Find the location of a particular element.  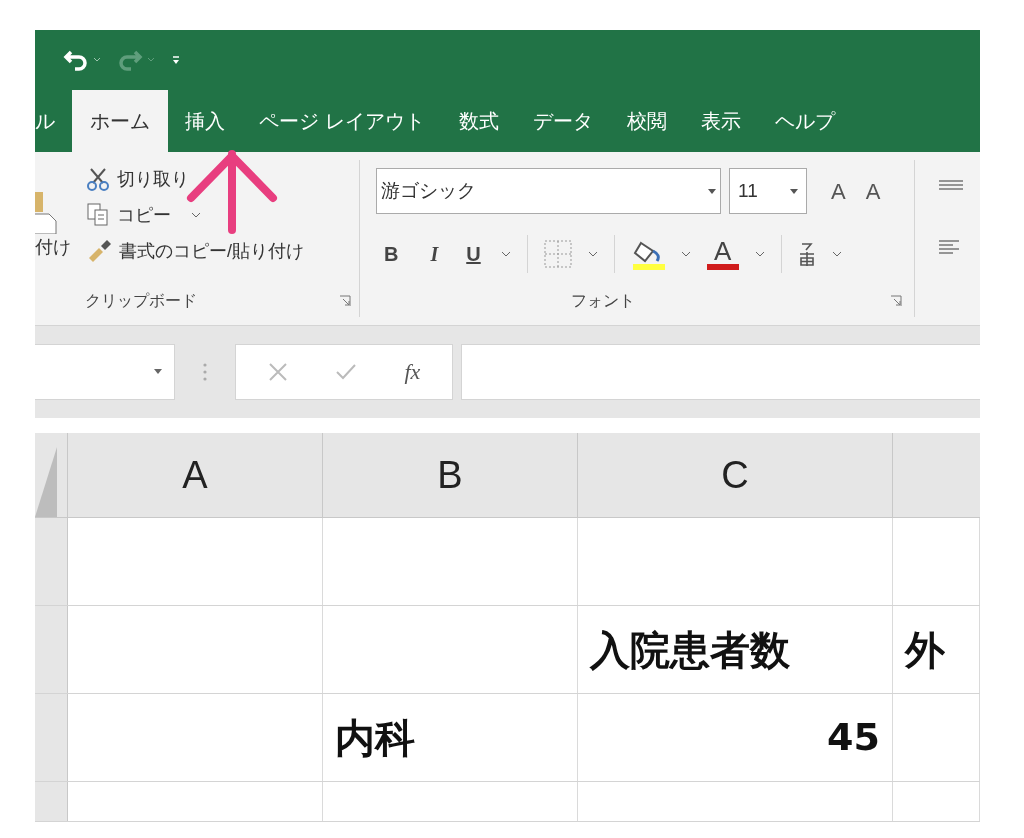

customize-icon is located at coordinates (176, 60).